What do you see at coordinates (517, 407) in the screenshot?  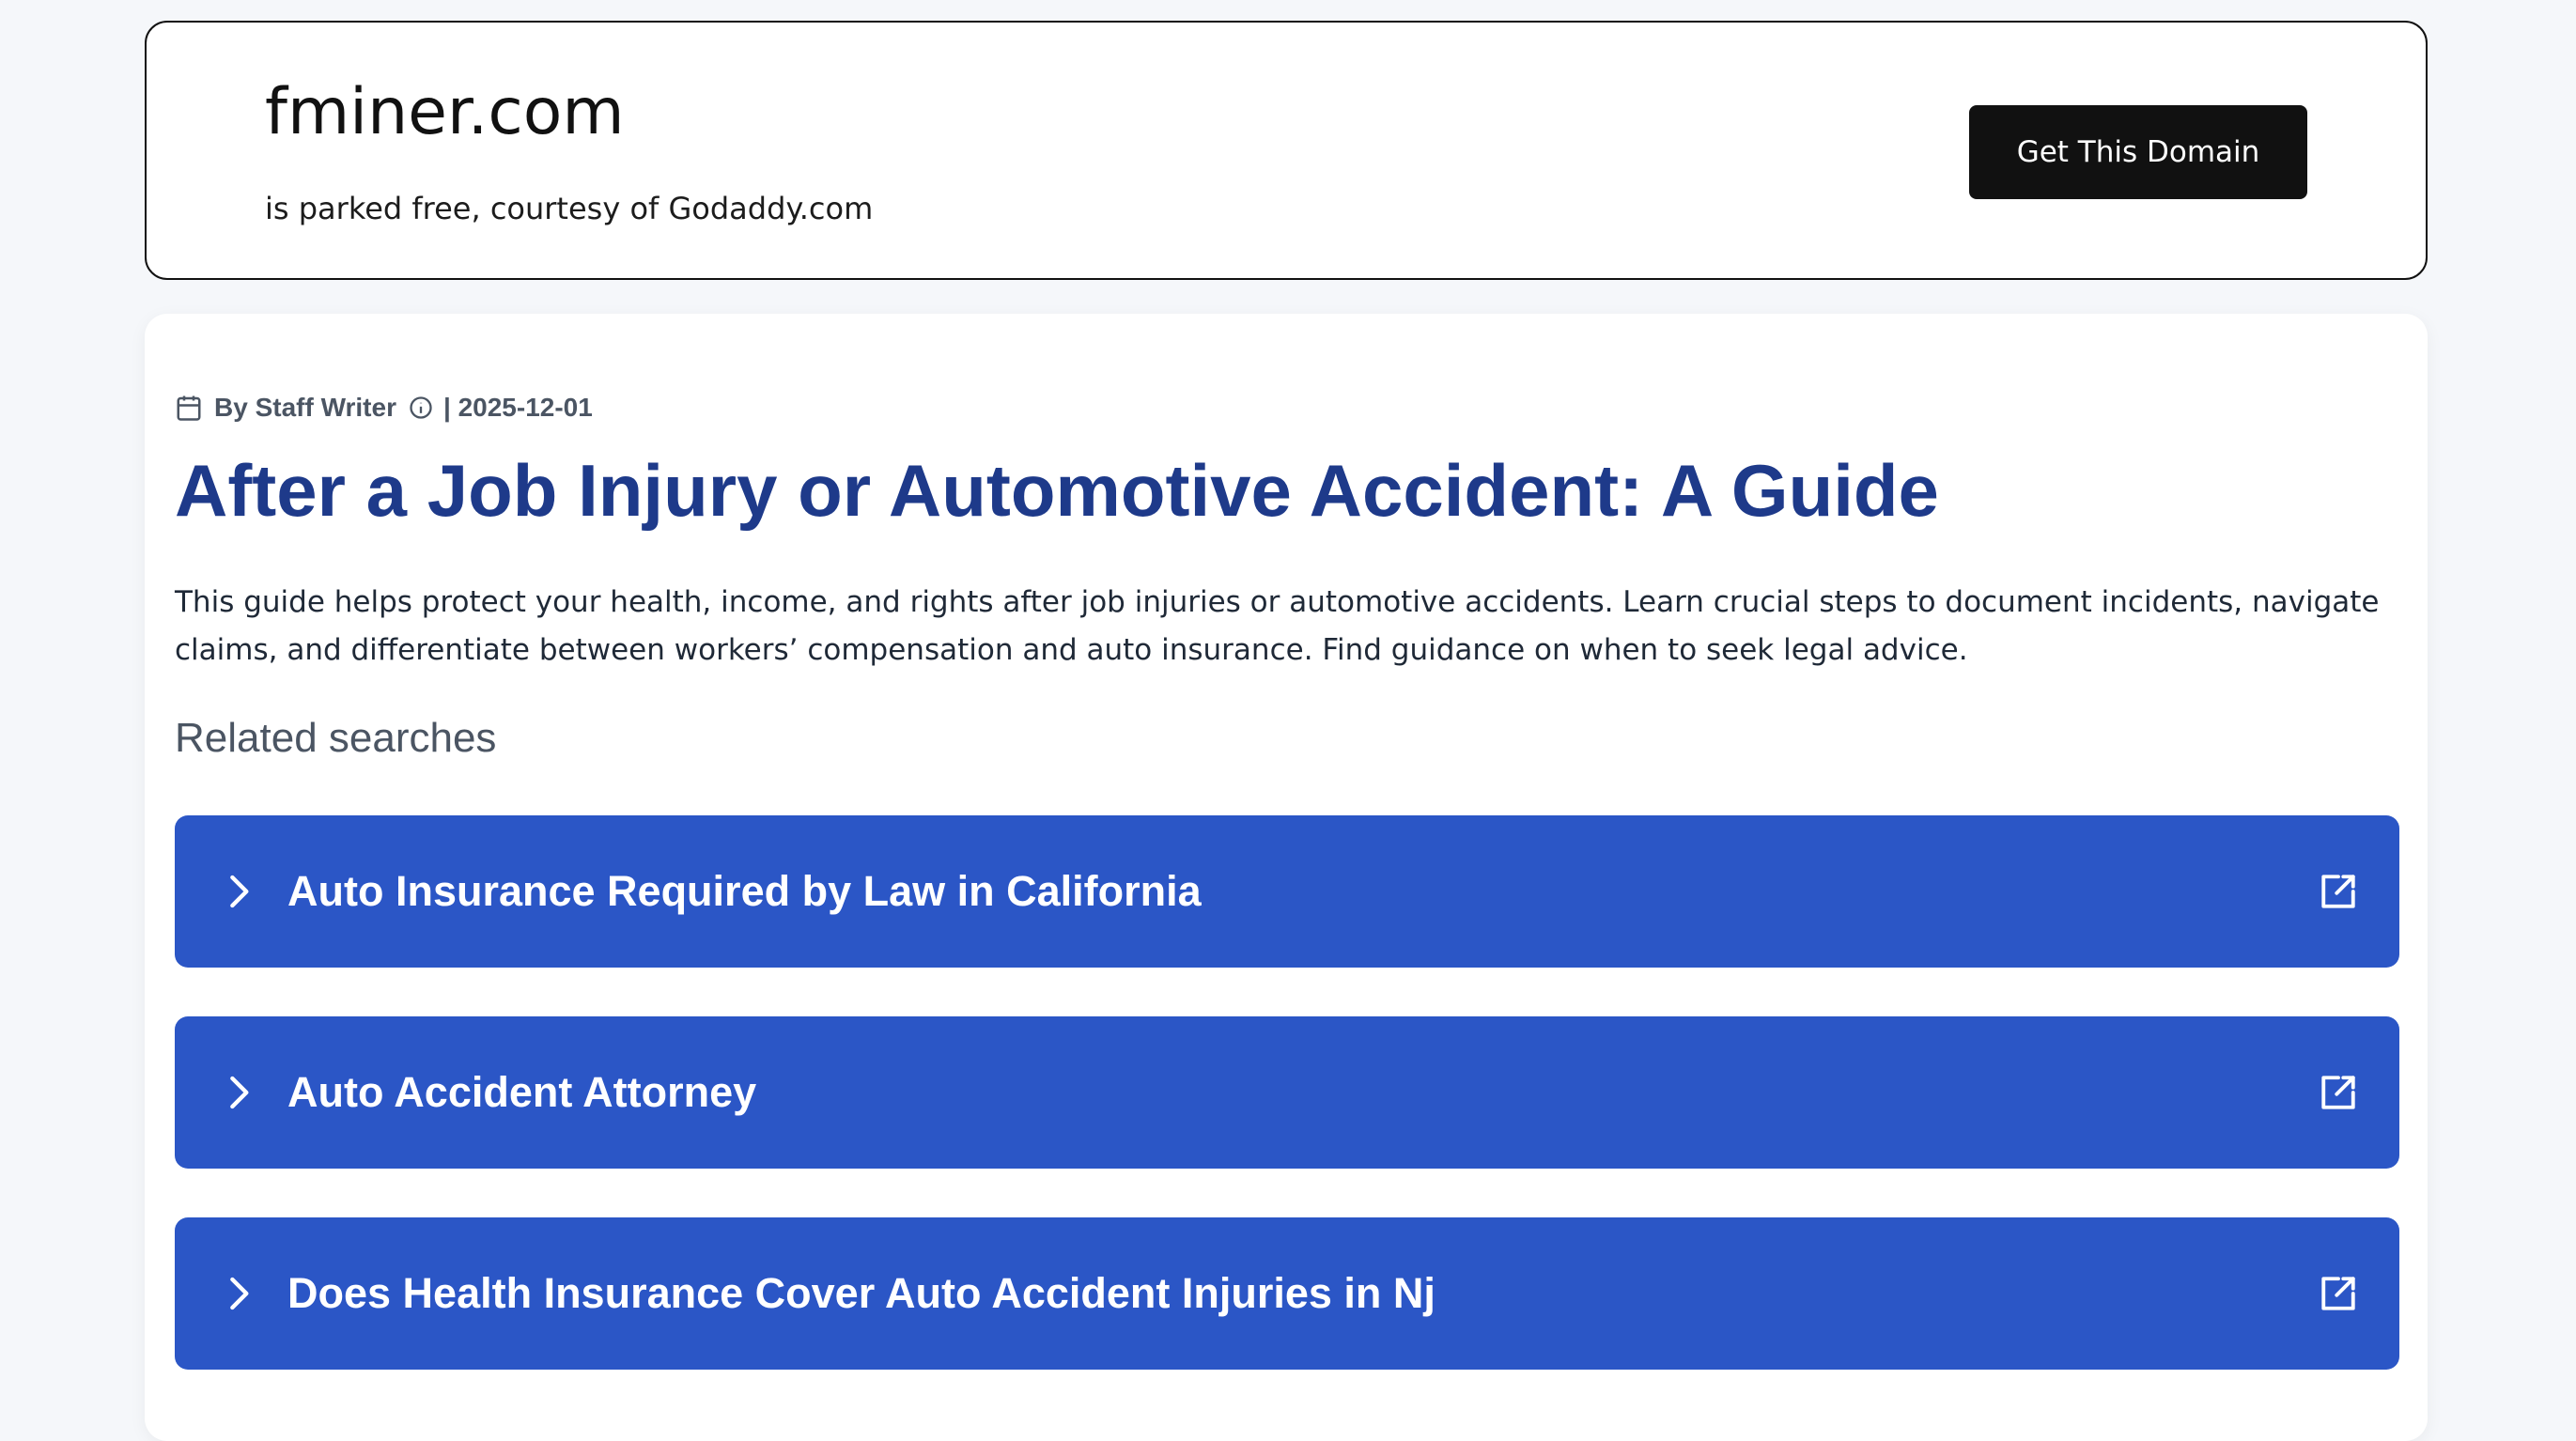 I see `publish-date: | 2025-12-01` at bounding box center [517, 407].